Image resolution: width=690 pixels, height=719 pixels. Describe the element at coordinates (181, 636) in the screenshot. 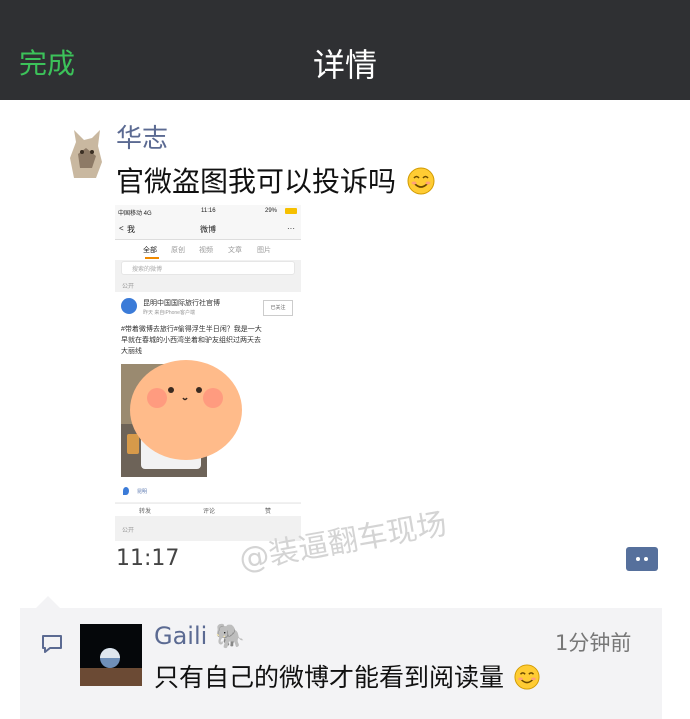

I see `commenter-name-text: Gaili` at that location.